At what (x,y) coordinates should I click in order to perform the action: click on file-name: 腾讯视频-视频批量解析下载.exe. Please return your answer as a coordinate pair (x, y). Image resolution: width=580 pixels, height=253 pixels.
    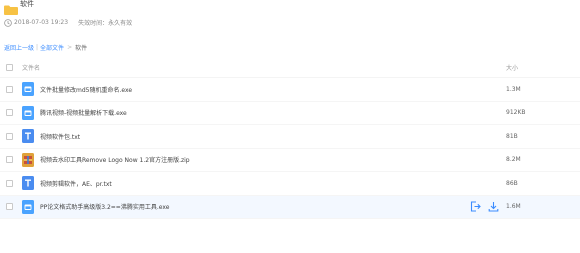
    Looking at the image, I should click on (83, 112).